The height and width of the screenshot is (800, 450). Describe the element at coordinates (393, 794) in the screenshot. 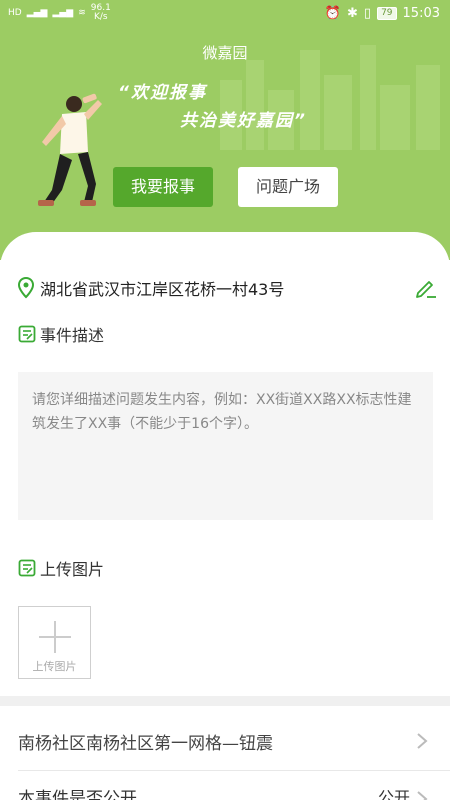

I see `public-setting-value: 公开` at that location.